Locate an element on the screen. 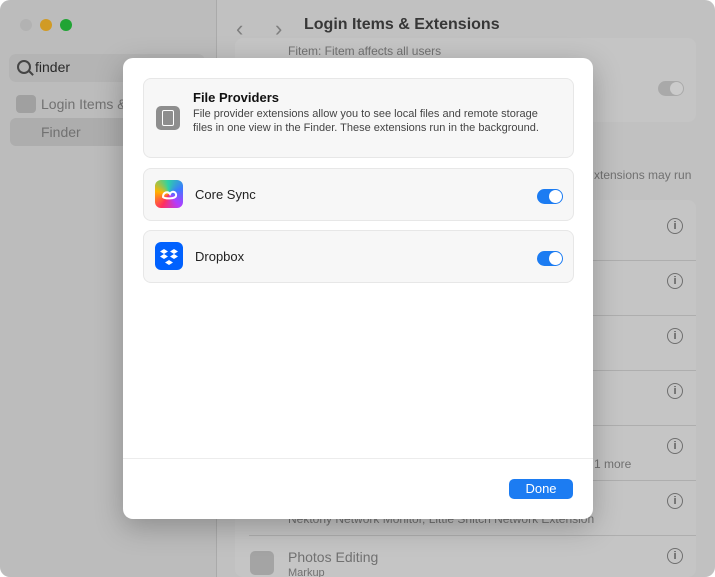 The image size is (715, 577). file-provider-icon is located at coordinates (168, 118).